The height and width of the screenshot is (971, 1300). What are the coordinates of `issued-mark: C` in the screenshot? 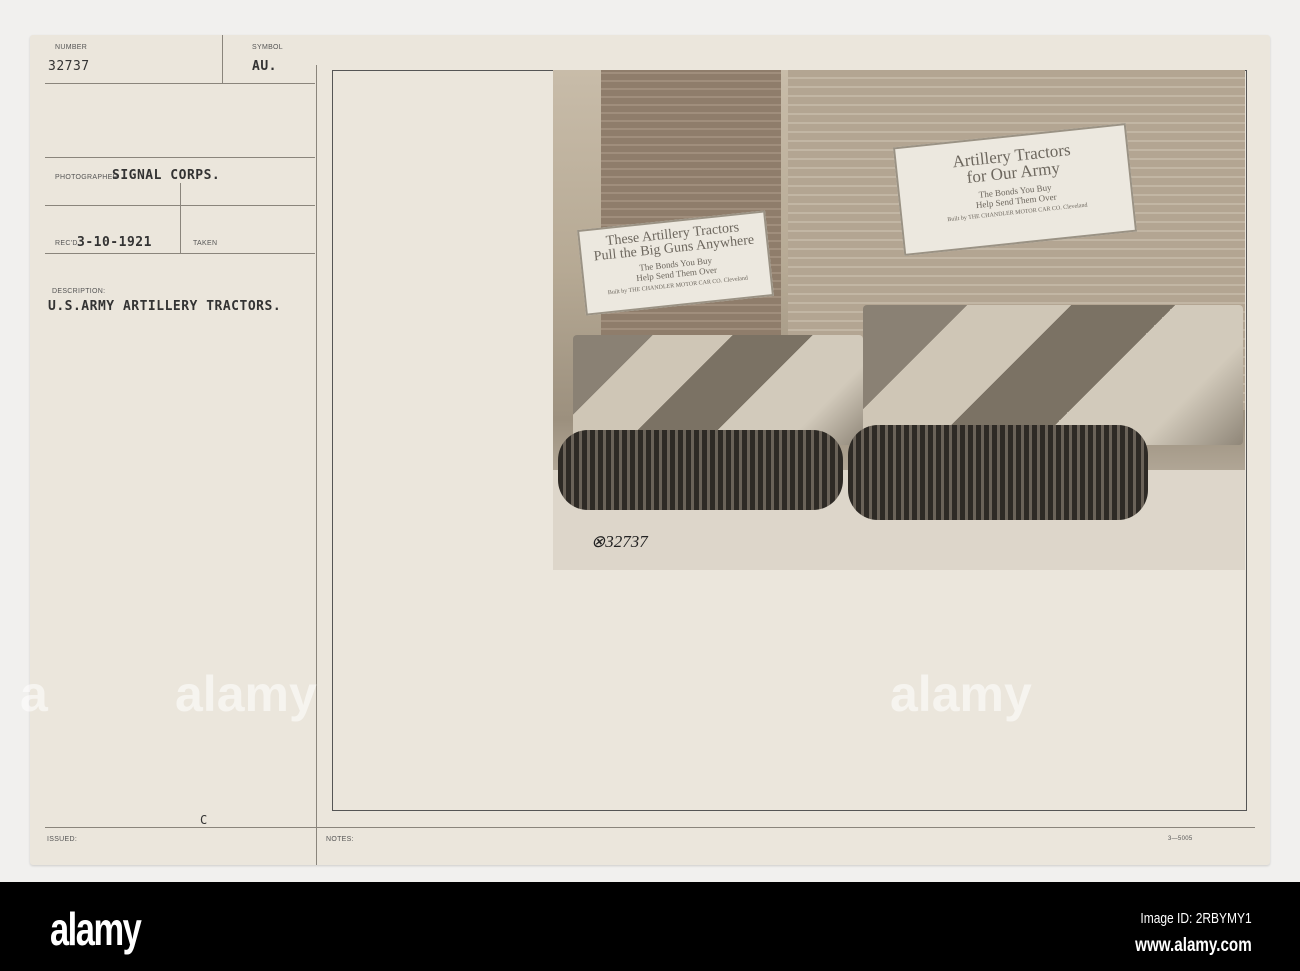 It's located at (204, 820).